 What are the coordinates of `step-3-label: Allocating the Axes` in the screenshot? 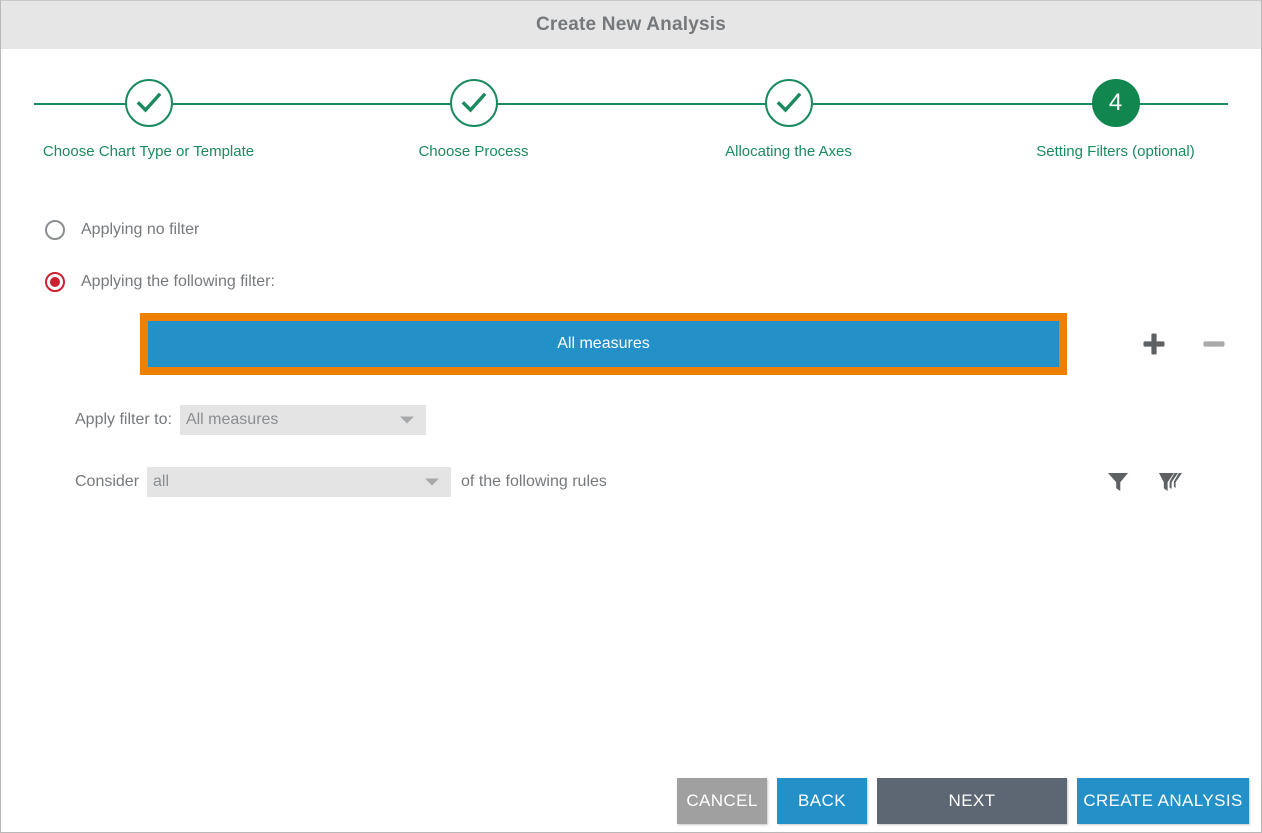 It's located at (788, 151).